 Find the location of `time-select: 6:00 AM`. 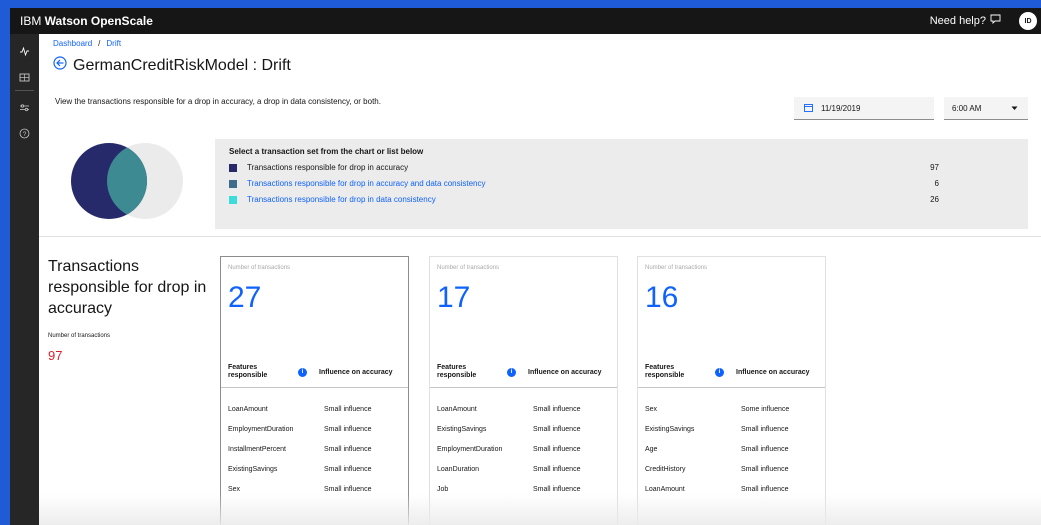

time-select: 6:00 AM is located at coordinates (986, 108).